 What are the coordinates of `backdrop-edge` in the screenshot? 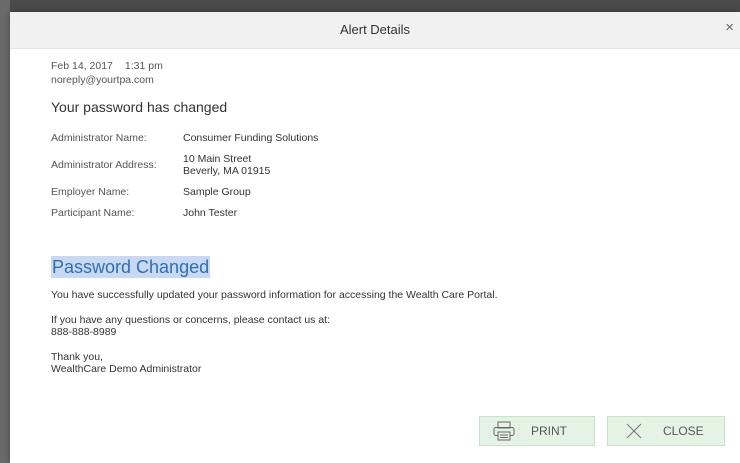 It's located at (5, 231).